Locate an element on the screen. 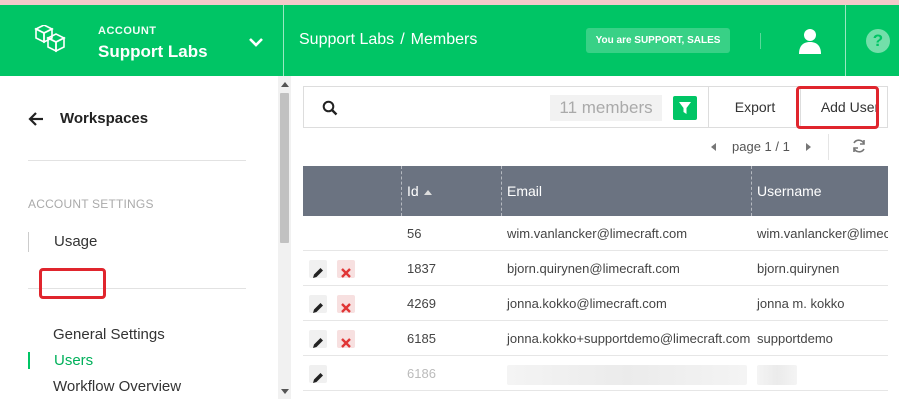 Image resolution: width=899 pixels, height=399 pixels. pagination: page 1 / 1 is located at coordinates (761, 146).